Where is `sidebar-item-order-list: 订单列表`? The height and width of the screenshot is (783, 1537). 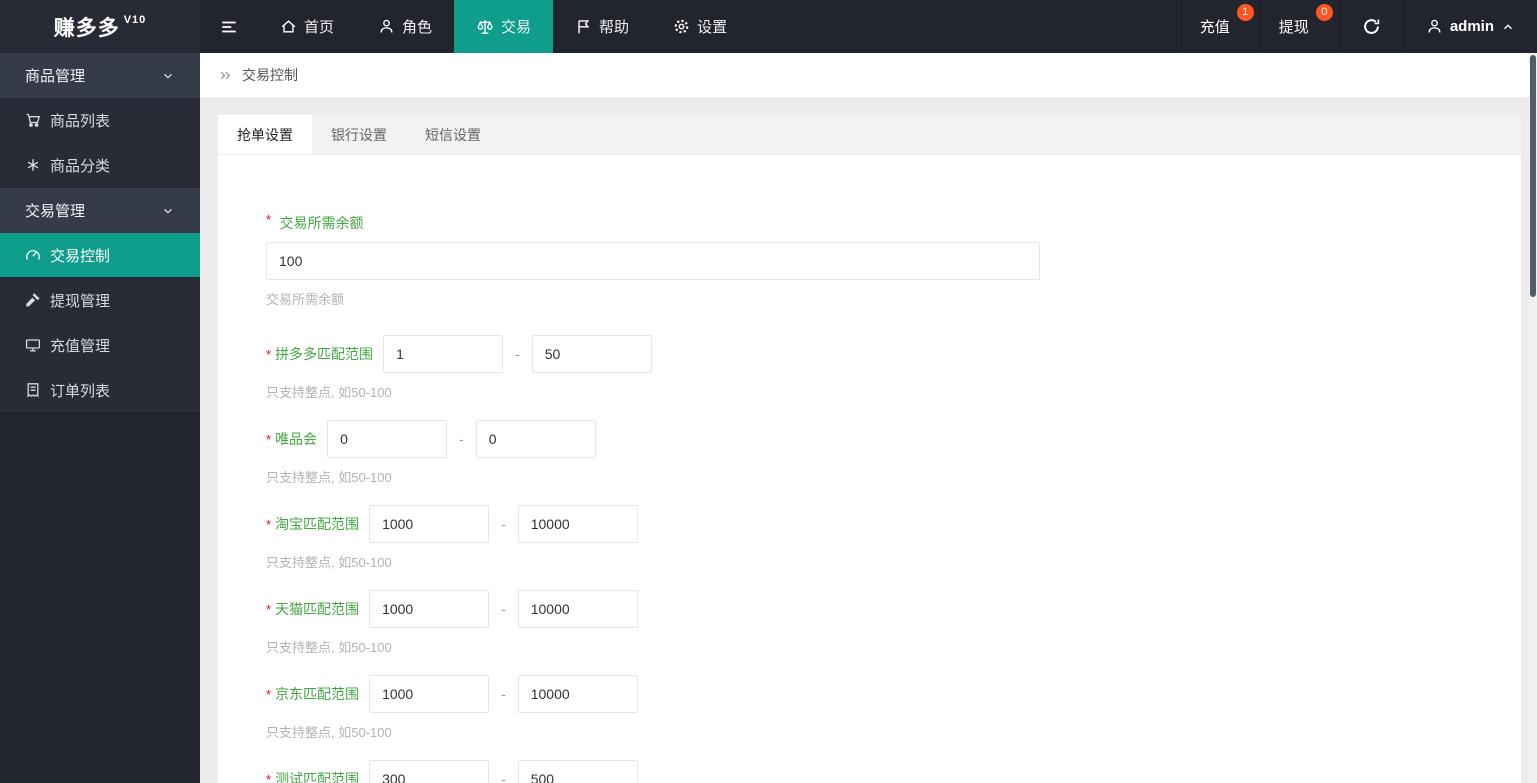 sidebar-item-order-list: 订单列表 is located at coordinates (100, 390).